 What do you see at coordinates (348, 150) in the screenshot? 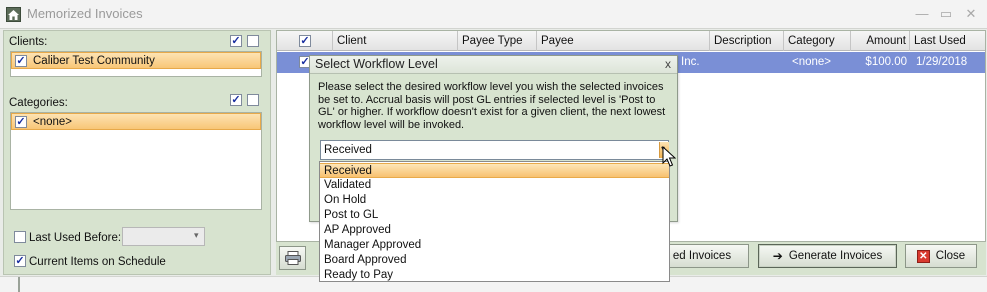
I see `workflow-level-value: Received` at bounding box center [348, 150].